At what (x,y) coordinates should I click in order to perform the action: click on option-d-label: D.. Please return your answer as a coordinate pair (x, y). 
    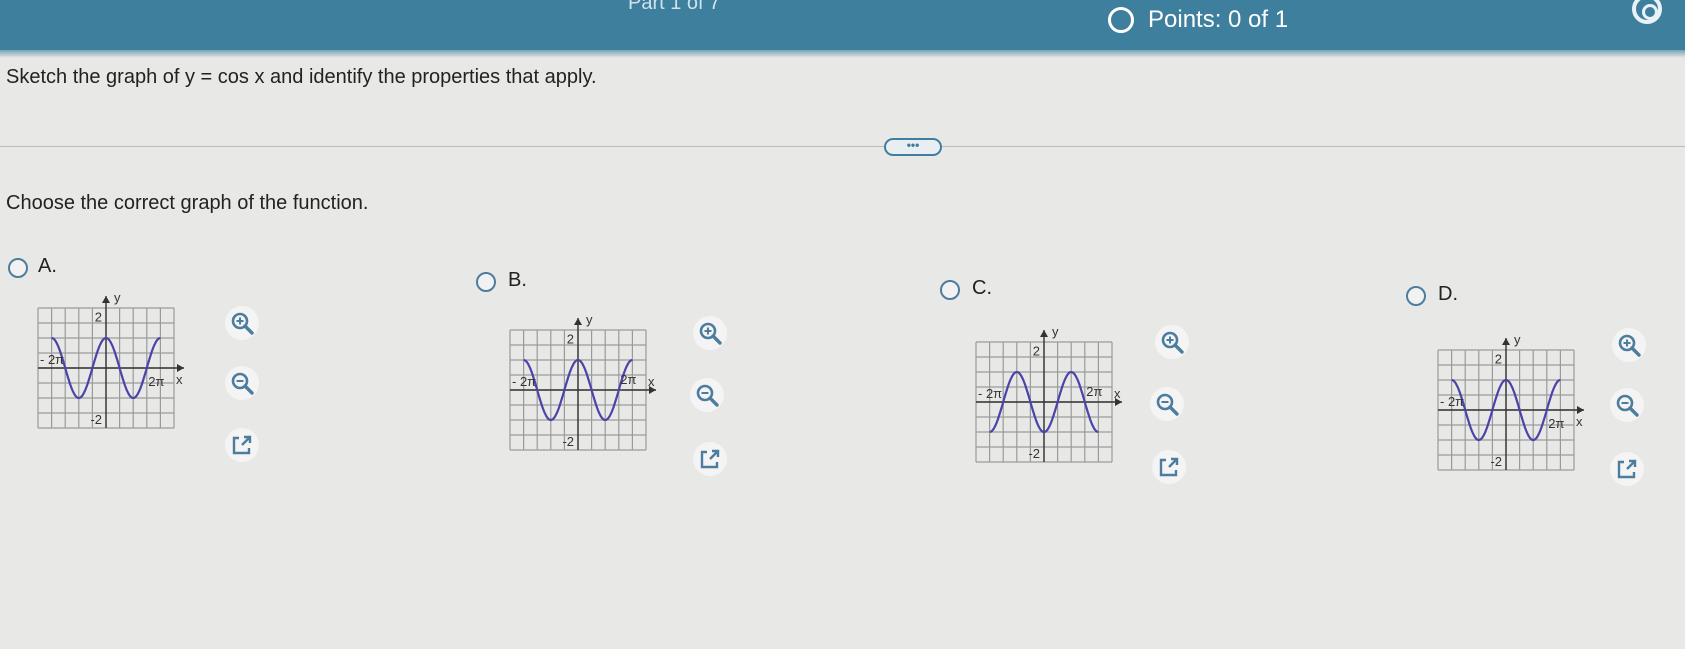
    Looking at the image, I should click on (1448, 294).